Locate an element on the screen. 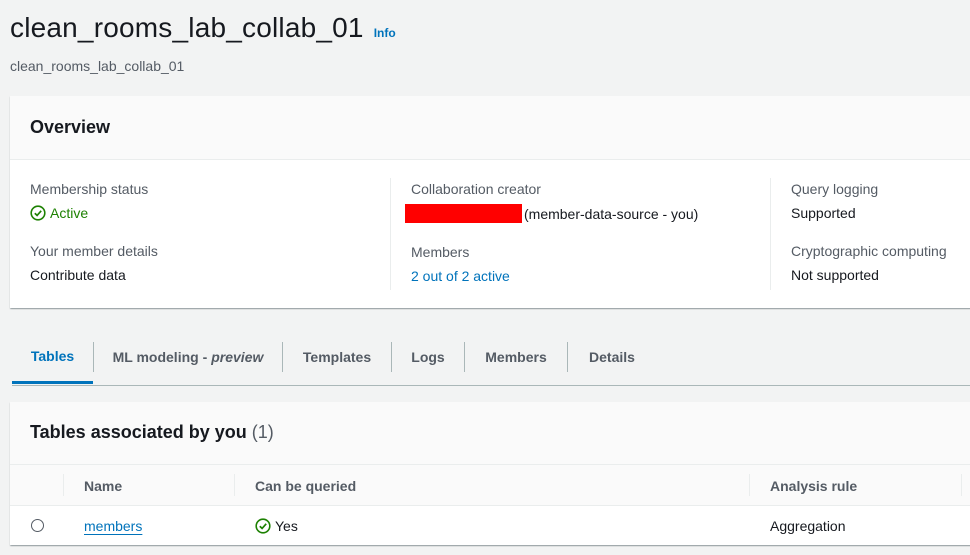 Image resolution: width=970 pixels, height=555 pixels. tab-members: Members is located at coordinates (516, 356).